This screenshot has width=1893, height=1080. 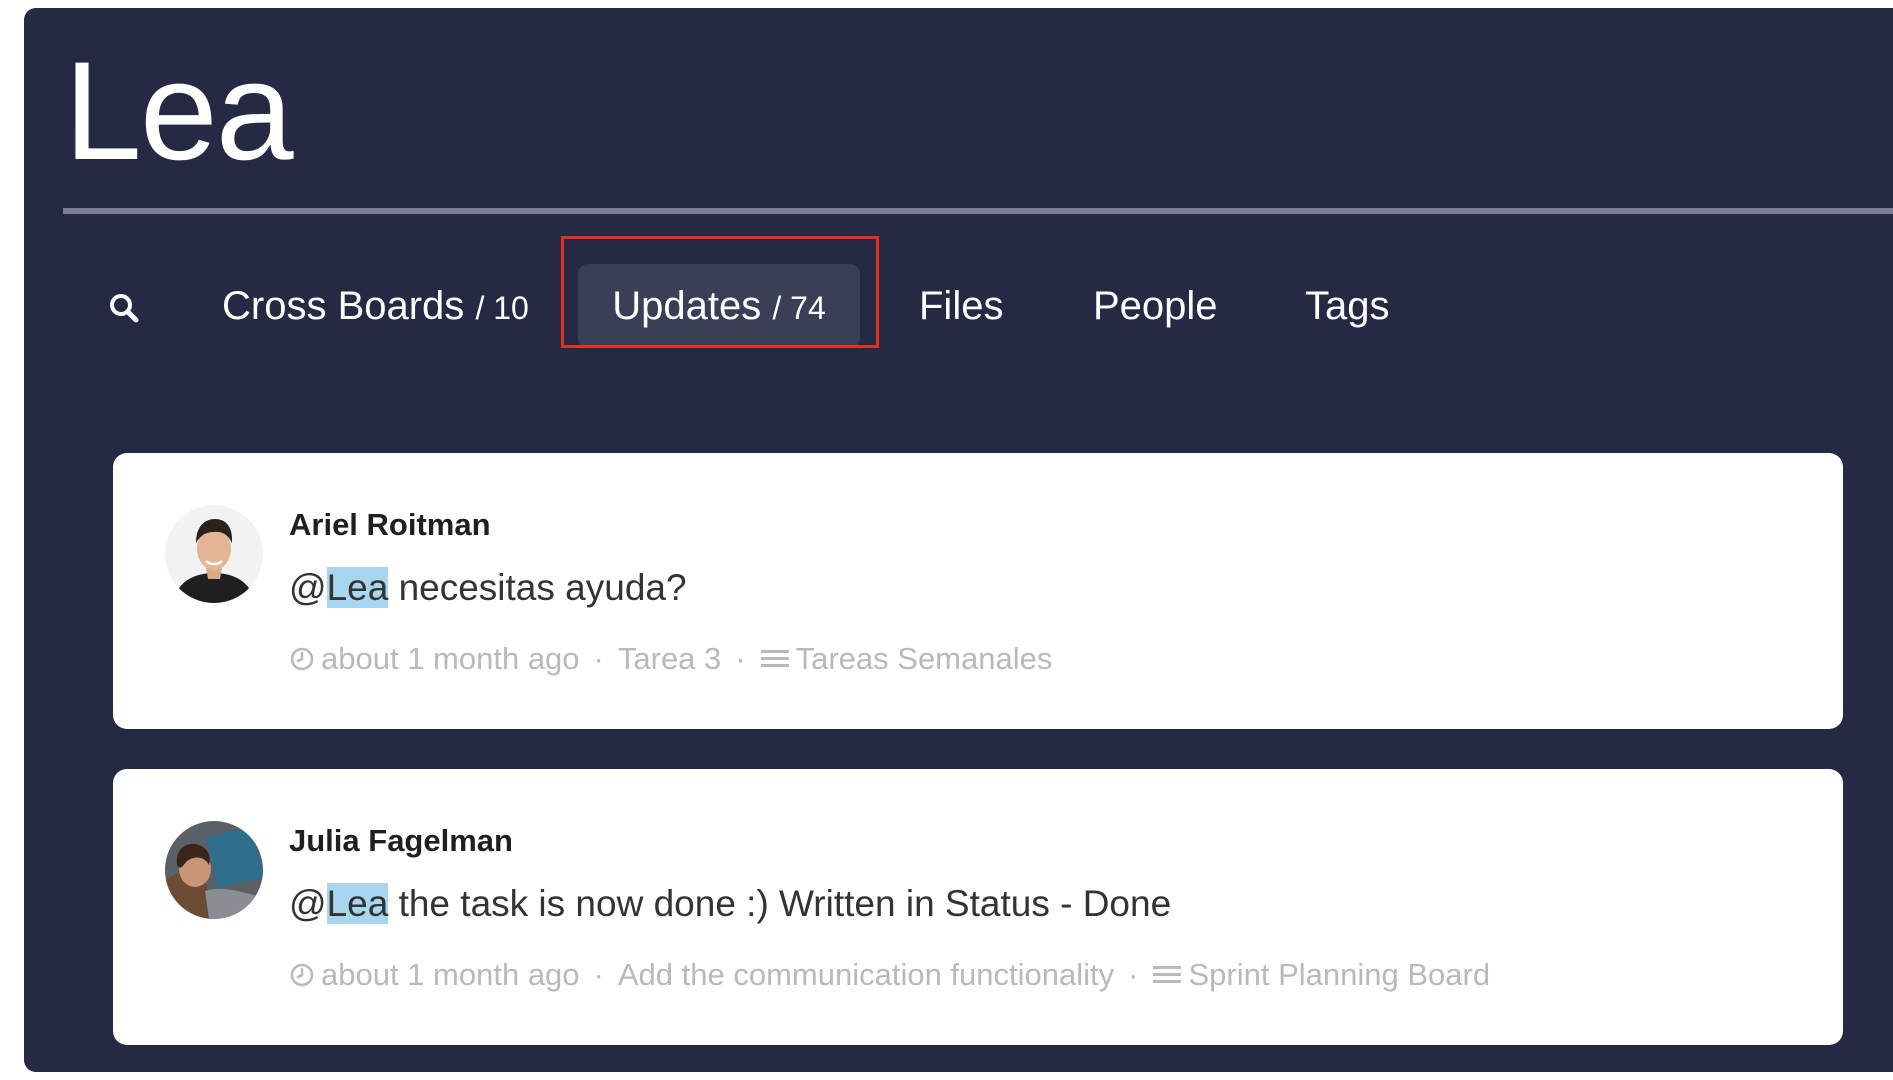 I want to click on tab-label: Files, so click(x=961, y=306).